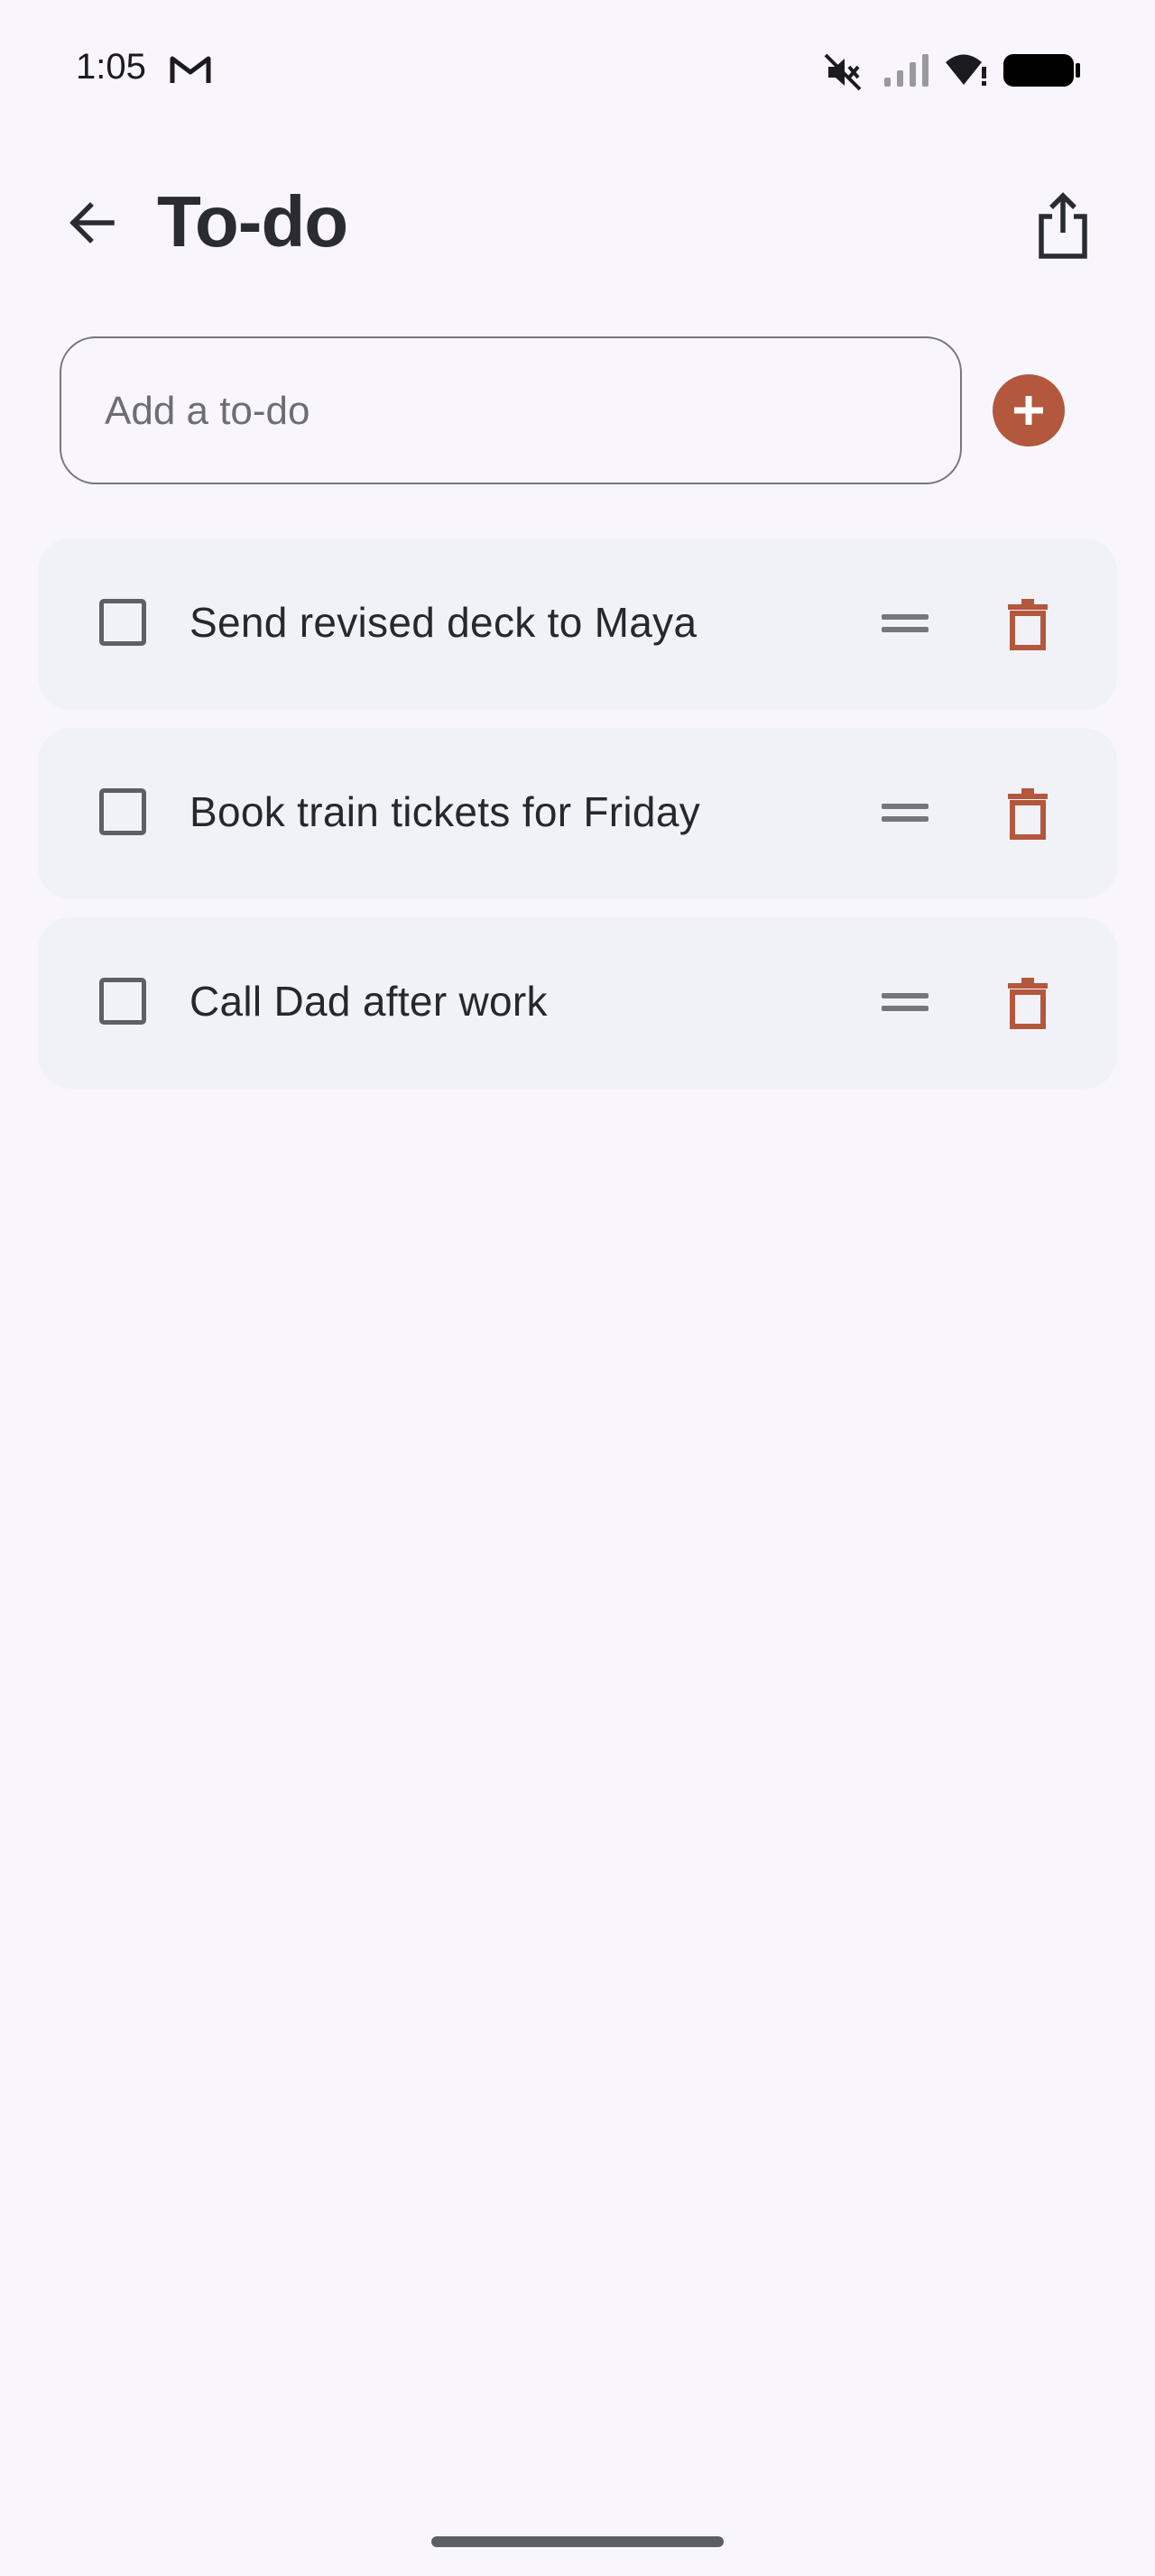 The width and height of the screenshot is (1155, 2576). Describe the element at coordinates (111, 67) in the screenshot. I see `status-time: 1:05` at that location.